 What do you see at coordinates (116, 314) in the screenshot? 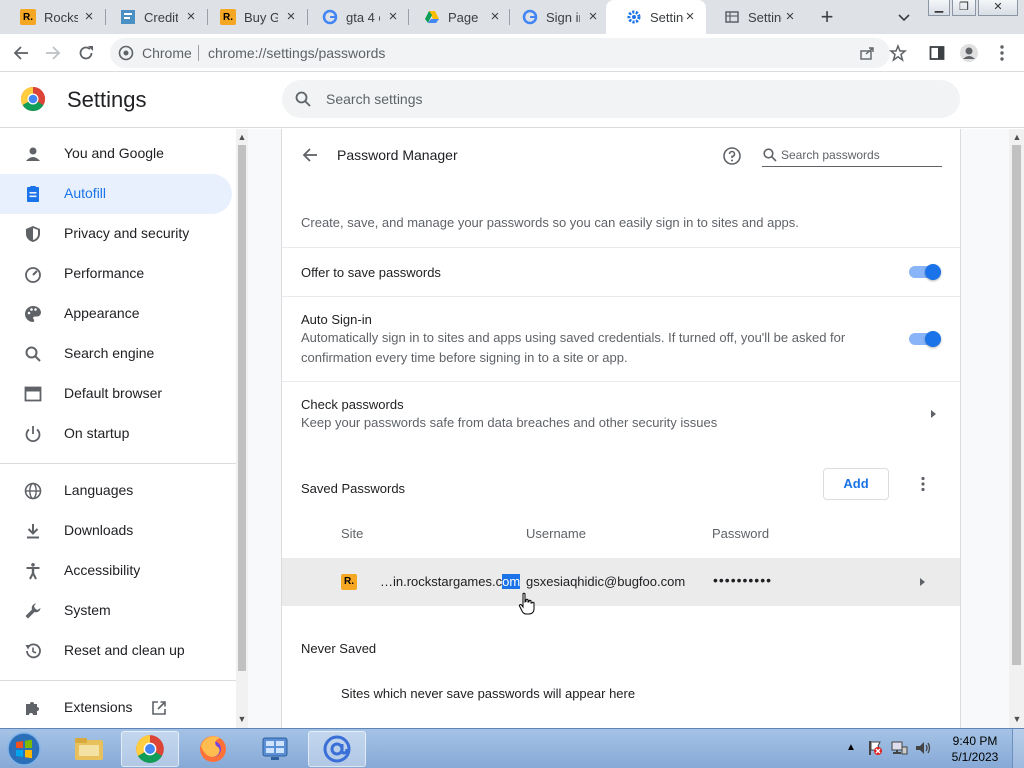
I see `sidebar-item-appearance: Appearance` at bounding box center [116, 314].